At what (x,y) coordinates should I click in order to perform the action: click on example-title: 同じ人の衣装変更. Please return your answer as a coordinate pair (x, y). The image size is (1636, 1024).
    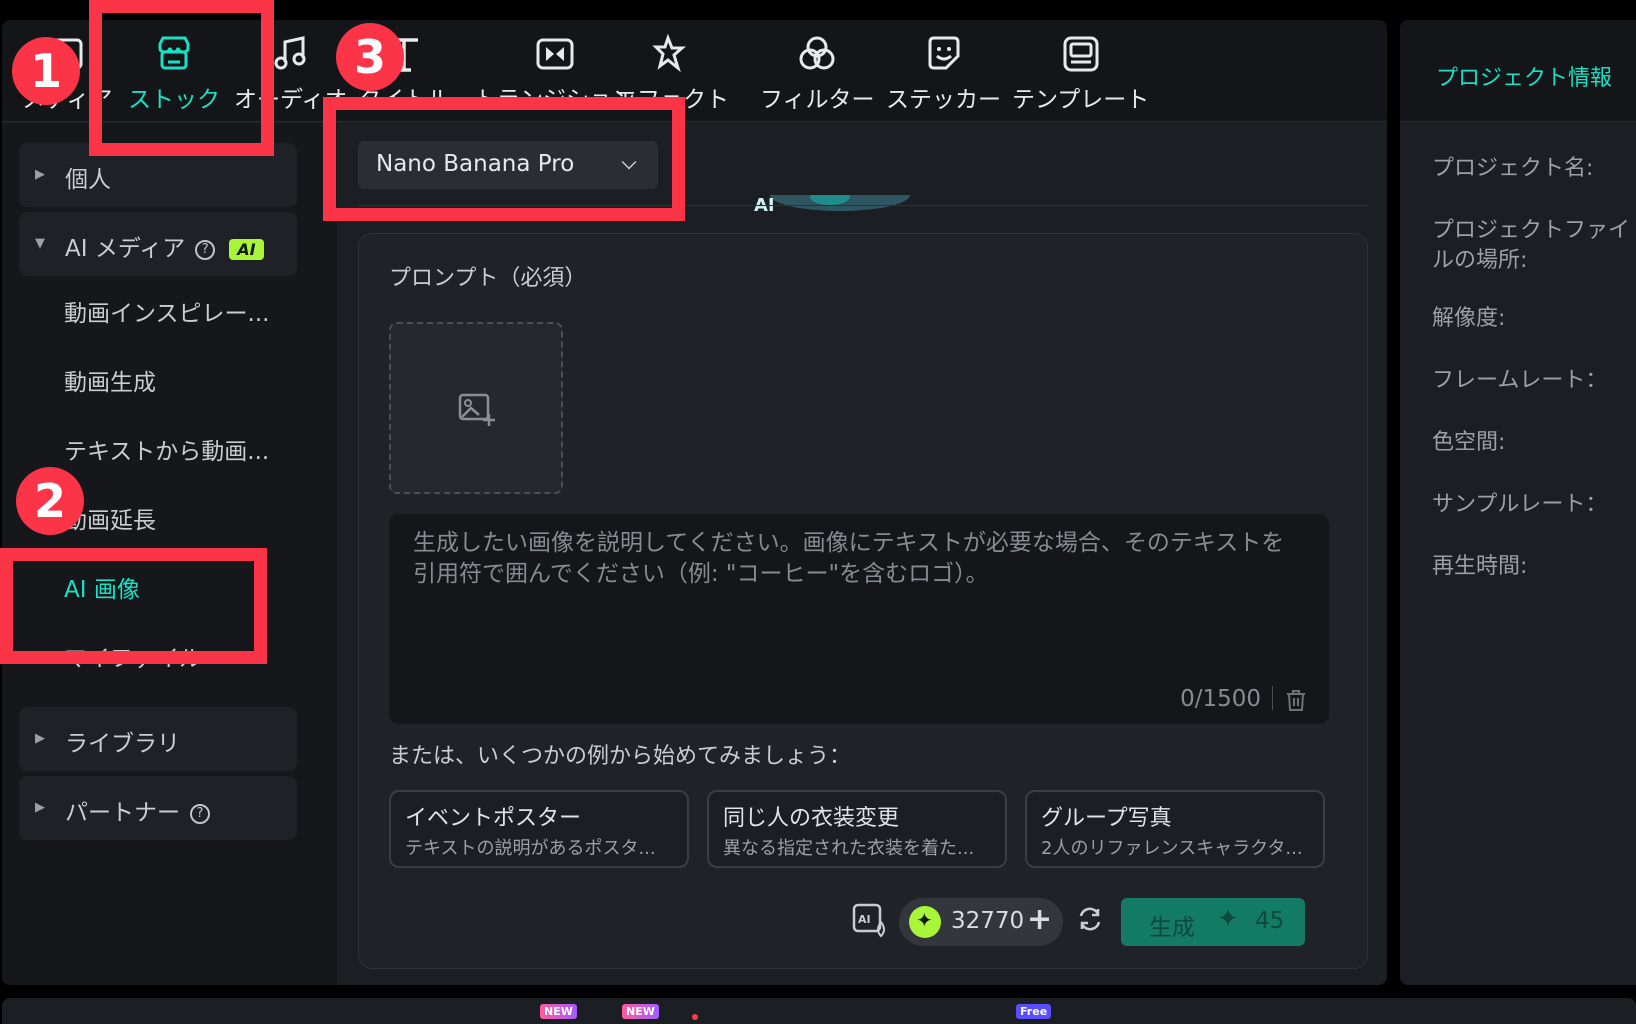
    Looking at the image, I should click on (811, 818).